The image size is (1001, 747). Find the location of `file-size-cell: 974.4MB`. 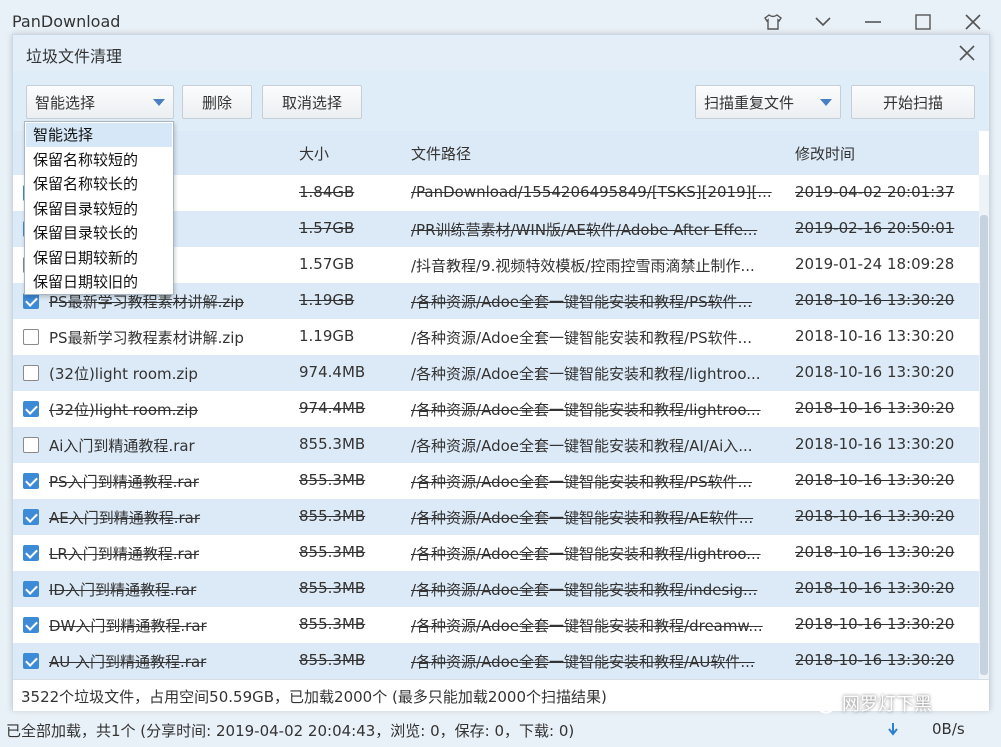

file-size-cell: 974.4MB is located at coordinates (332, 408).